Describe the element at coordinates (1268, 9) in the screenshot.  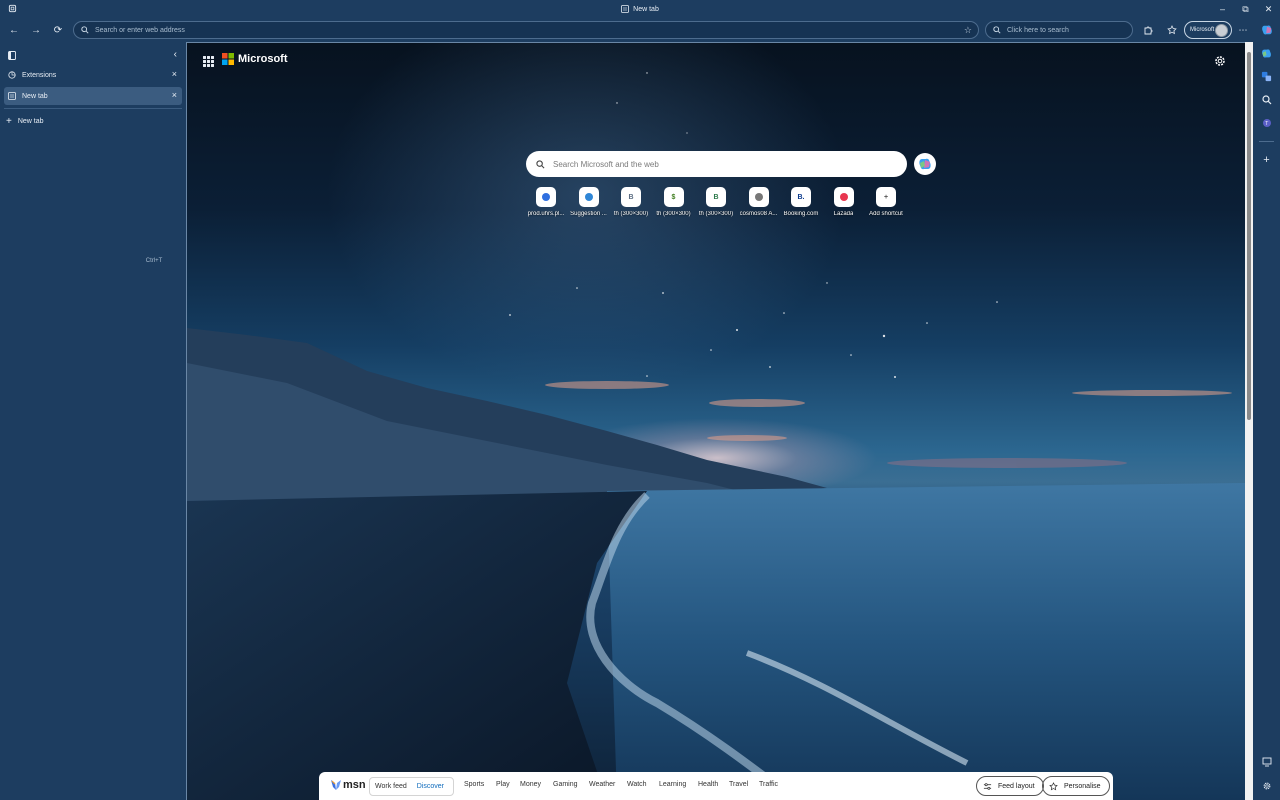
I see `close-window-button: ✕` at that location.